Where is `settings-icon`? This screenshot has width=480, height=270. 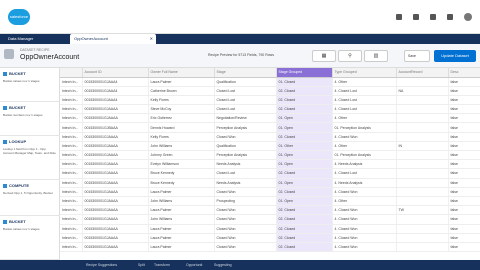
settings-icon is located at coordinates (433, 17).